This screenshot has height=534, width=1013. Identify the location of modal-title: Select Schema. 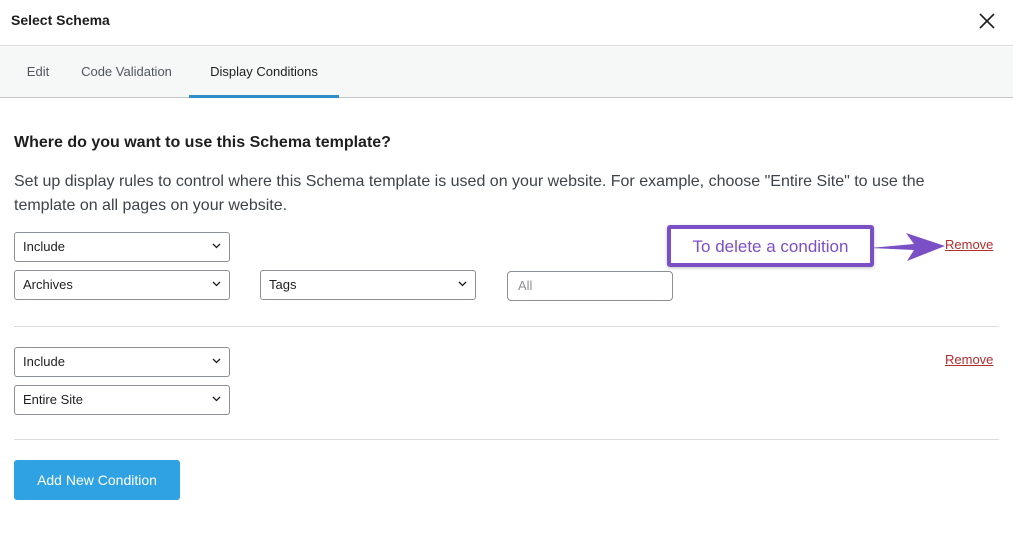
(60, 20).